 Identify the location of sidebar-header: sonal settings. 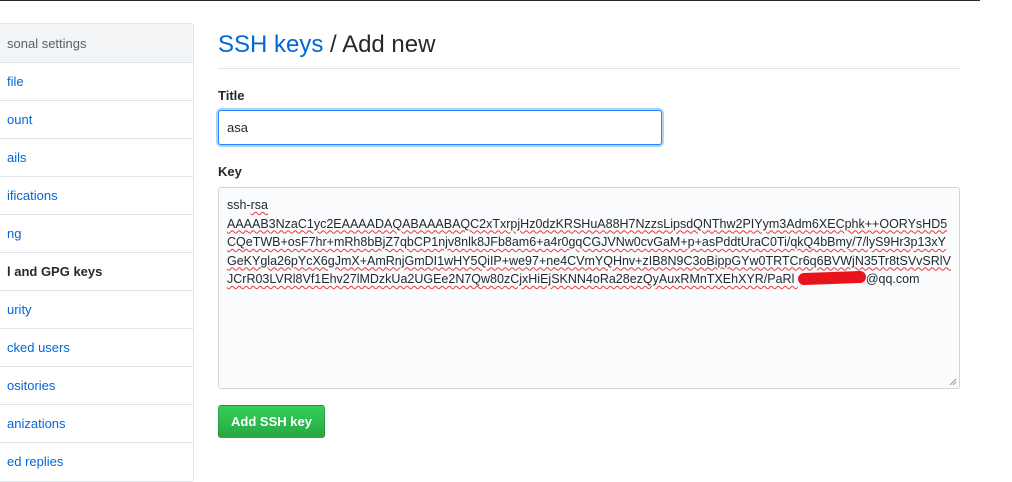
(96, 43).